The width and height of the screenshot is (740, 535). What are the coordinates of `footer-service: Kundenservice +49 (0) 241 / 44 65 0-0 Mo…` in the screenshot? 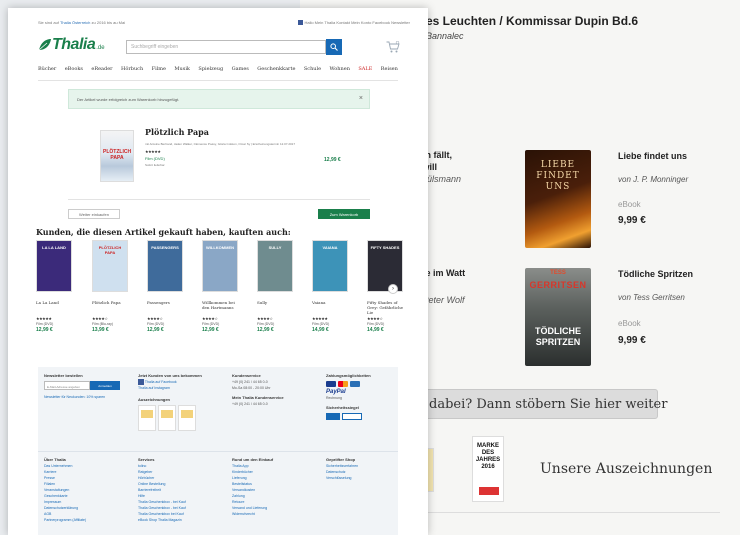 It's located at (272, 390).